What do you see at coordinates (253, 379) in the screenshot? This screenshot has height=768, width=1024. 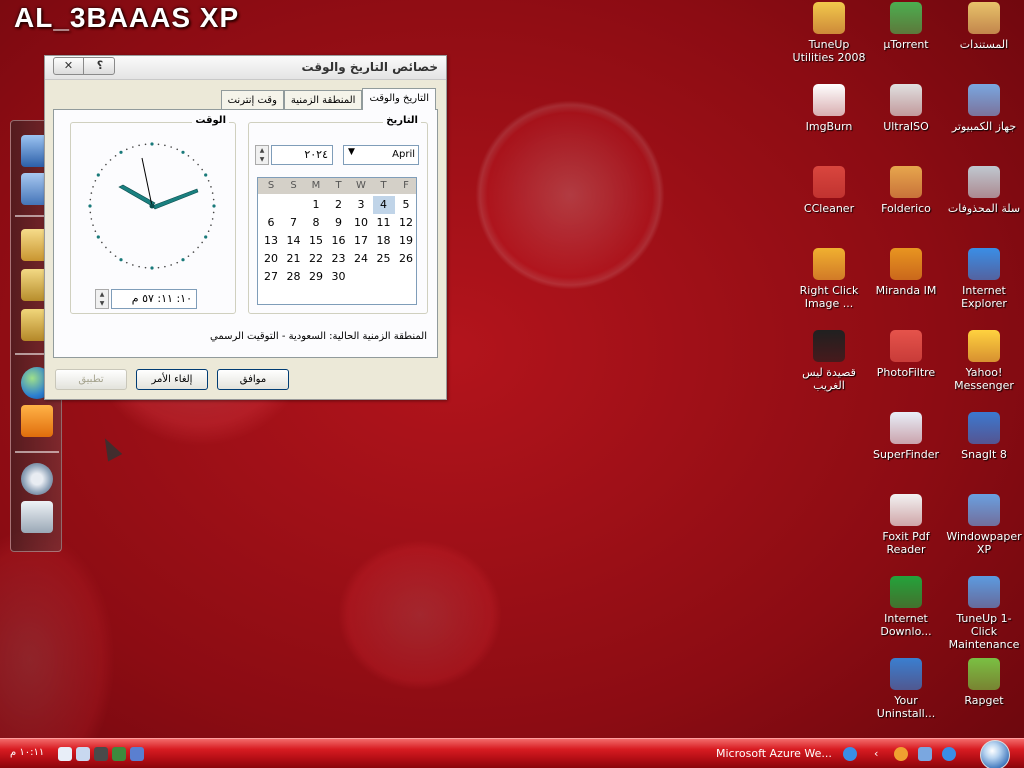 I see `ok-button: موافق` at bounding box center [253, 379].